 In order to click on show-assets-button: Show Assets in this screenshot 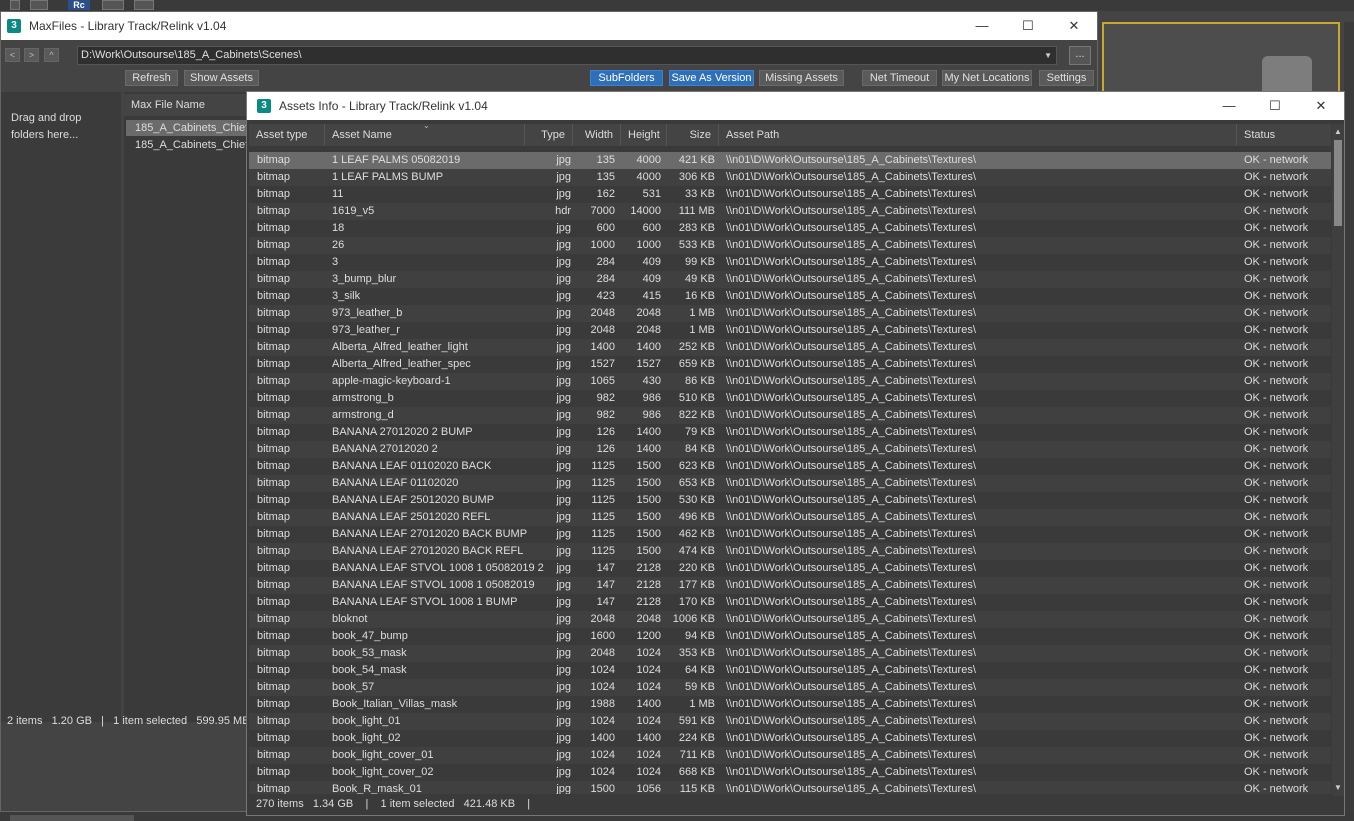, I will do `click(221, 78)`.